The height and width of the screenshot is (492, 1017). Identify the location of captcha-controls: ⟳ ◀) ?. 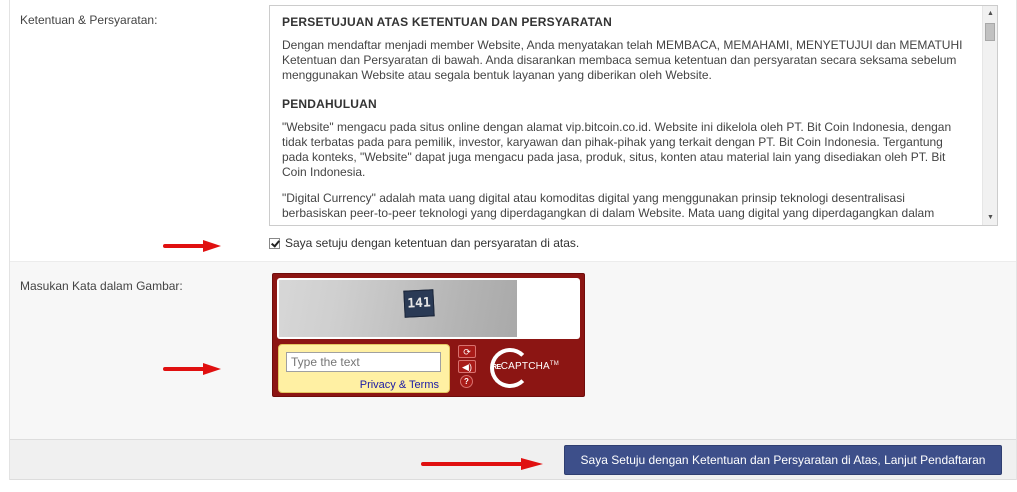
(469, 367).